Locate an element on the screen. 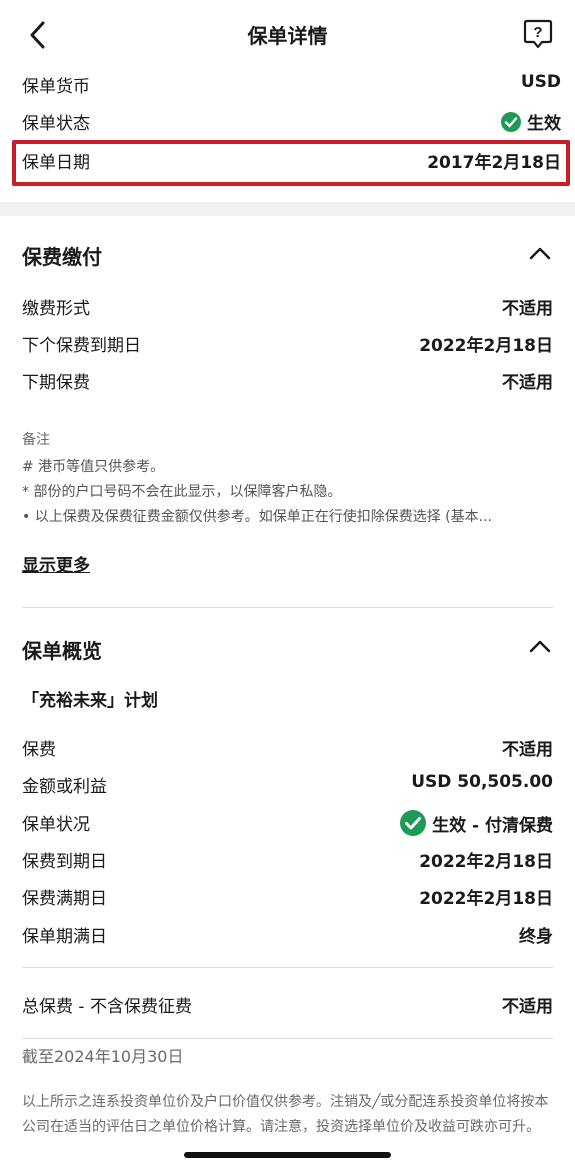  row-label: 保单状态 is located at coordinates (56, 124).